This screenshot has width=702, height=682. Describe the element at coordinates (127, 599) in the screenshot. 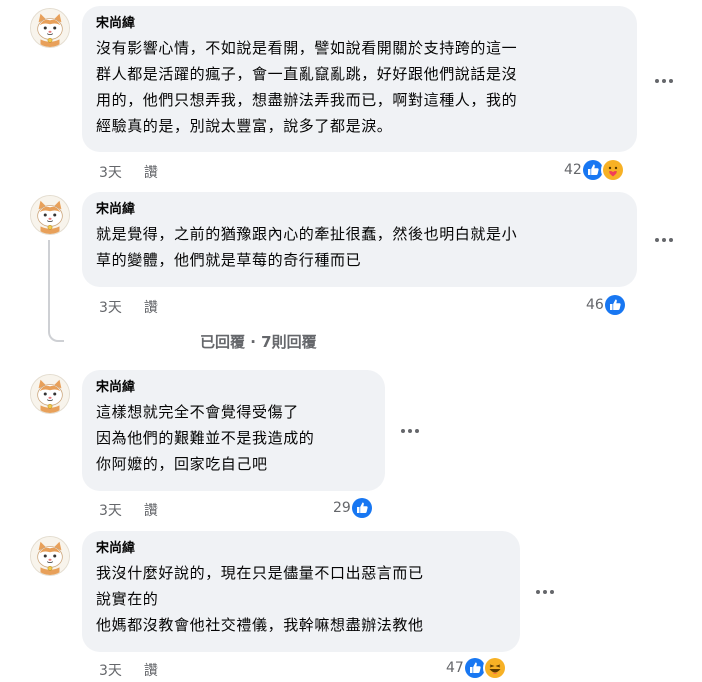

I see `comment-text-line: 說實在的` at that location.